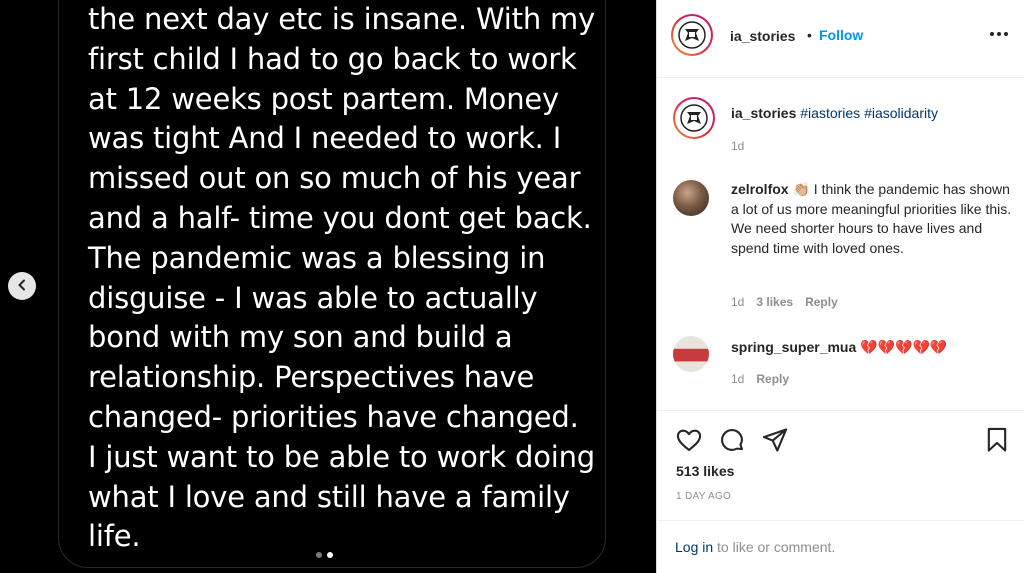  Describe the element at coordinates (319, 555) in the screenshot. I see `carousel-dot` at that location.